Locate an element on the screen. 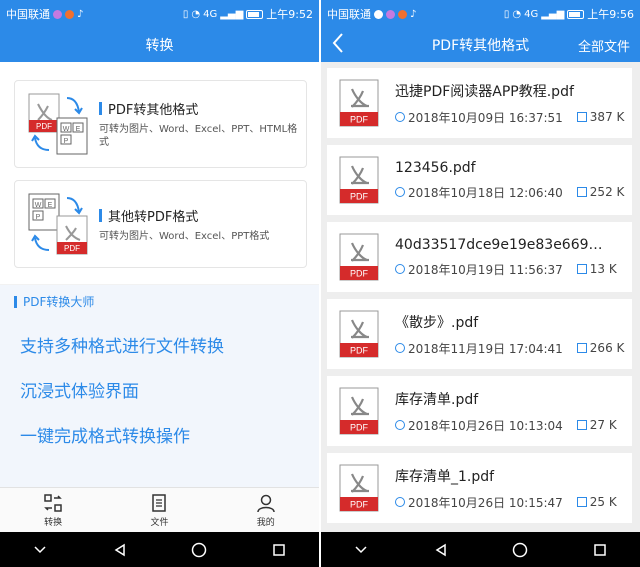 The image size is (640, 567). tab-profile: 我的 is located at coordinates (266, 510).